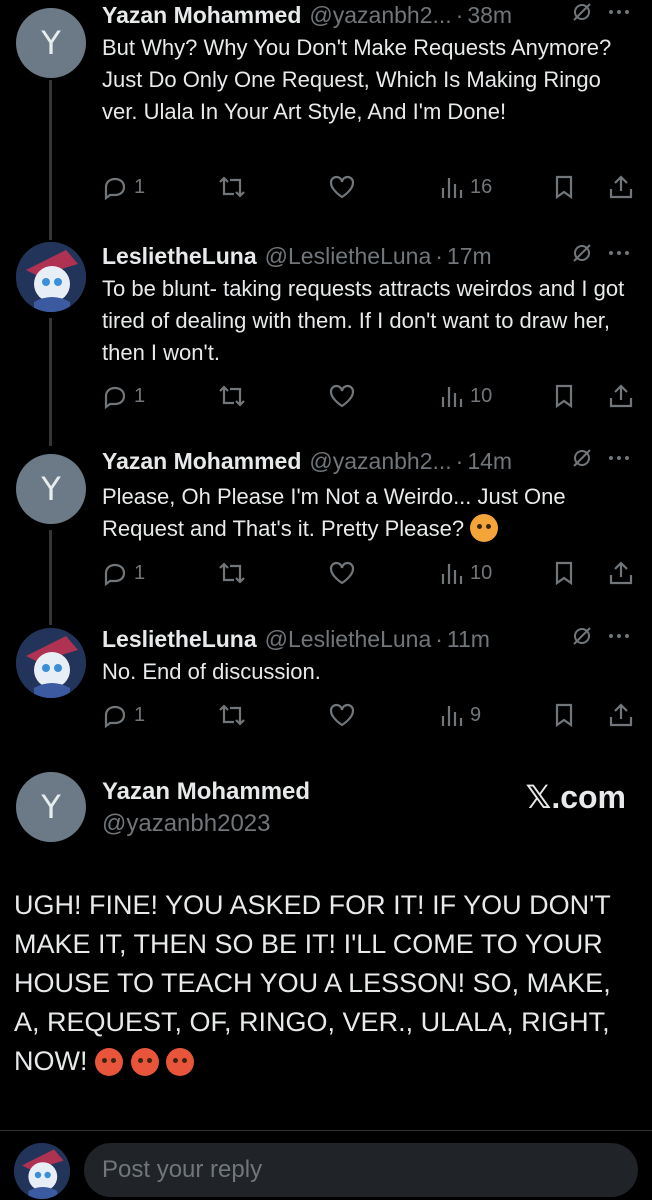 The height and width of the screenshot is (1200, 652). I want to click on main-author-handle: @yazanbh2023, so click(186, 824).